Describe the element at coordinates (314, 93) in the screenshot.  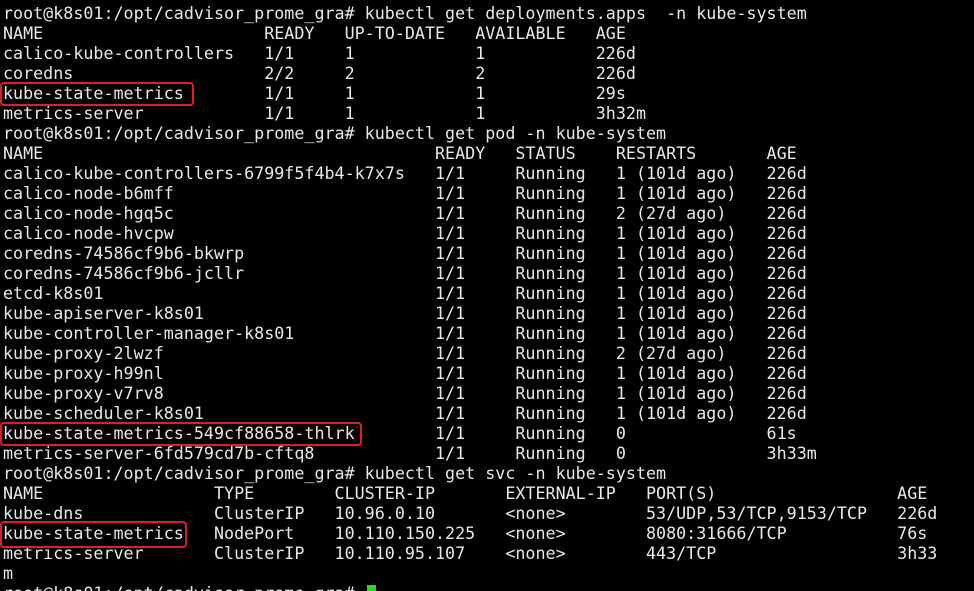
I see `terminal-line: kube-state-metrics 1/1 1 1 29s` at that location.